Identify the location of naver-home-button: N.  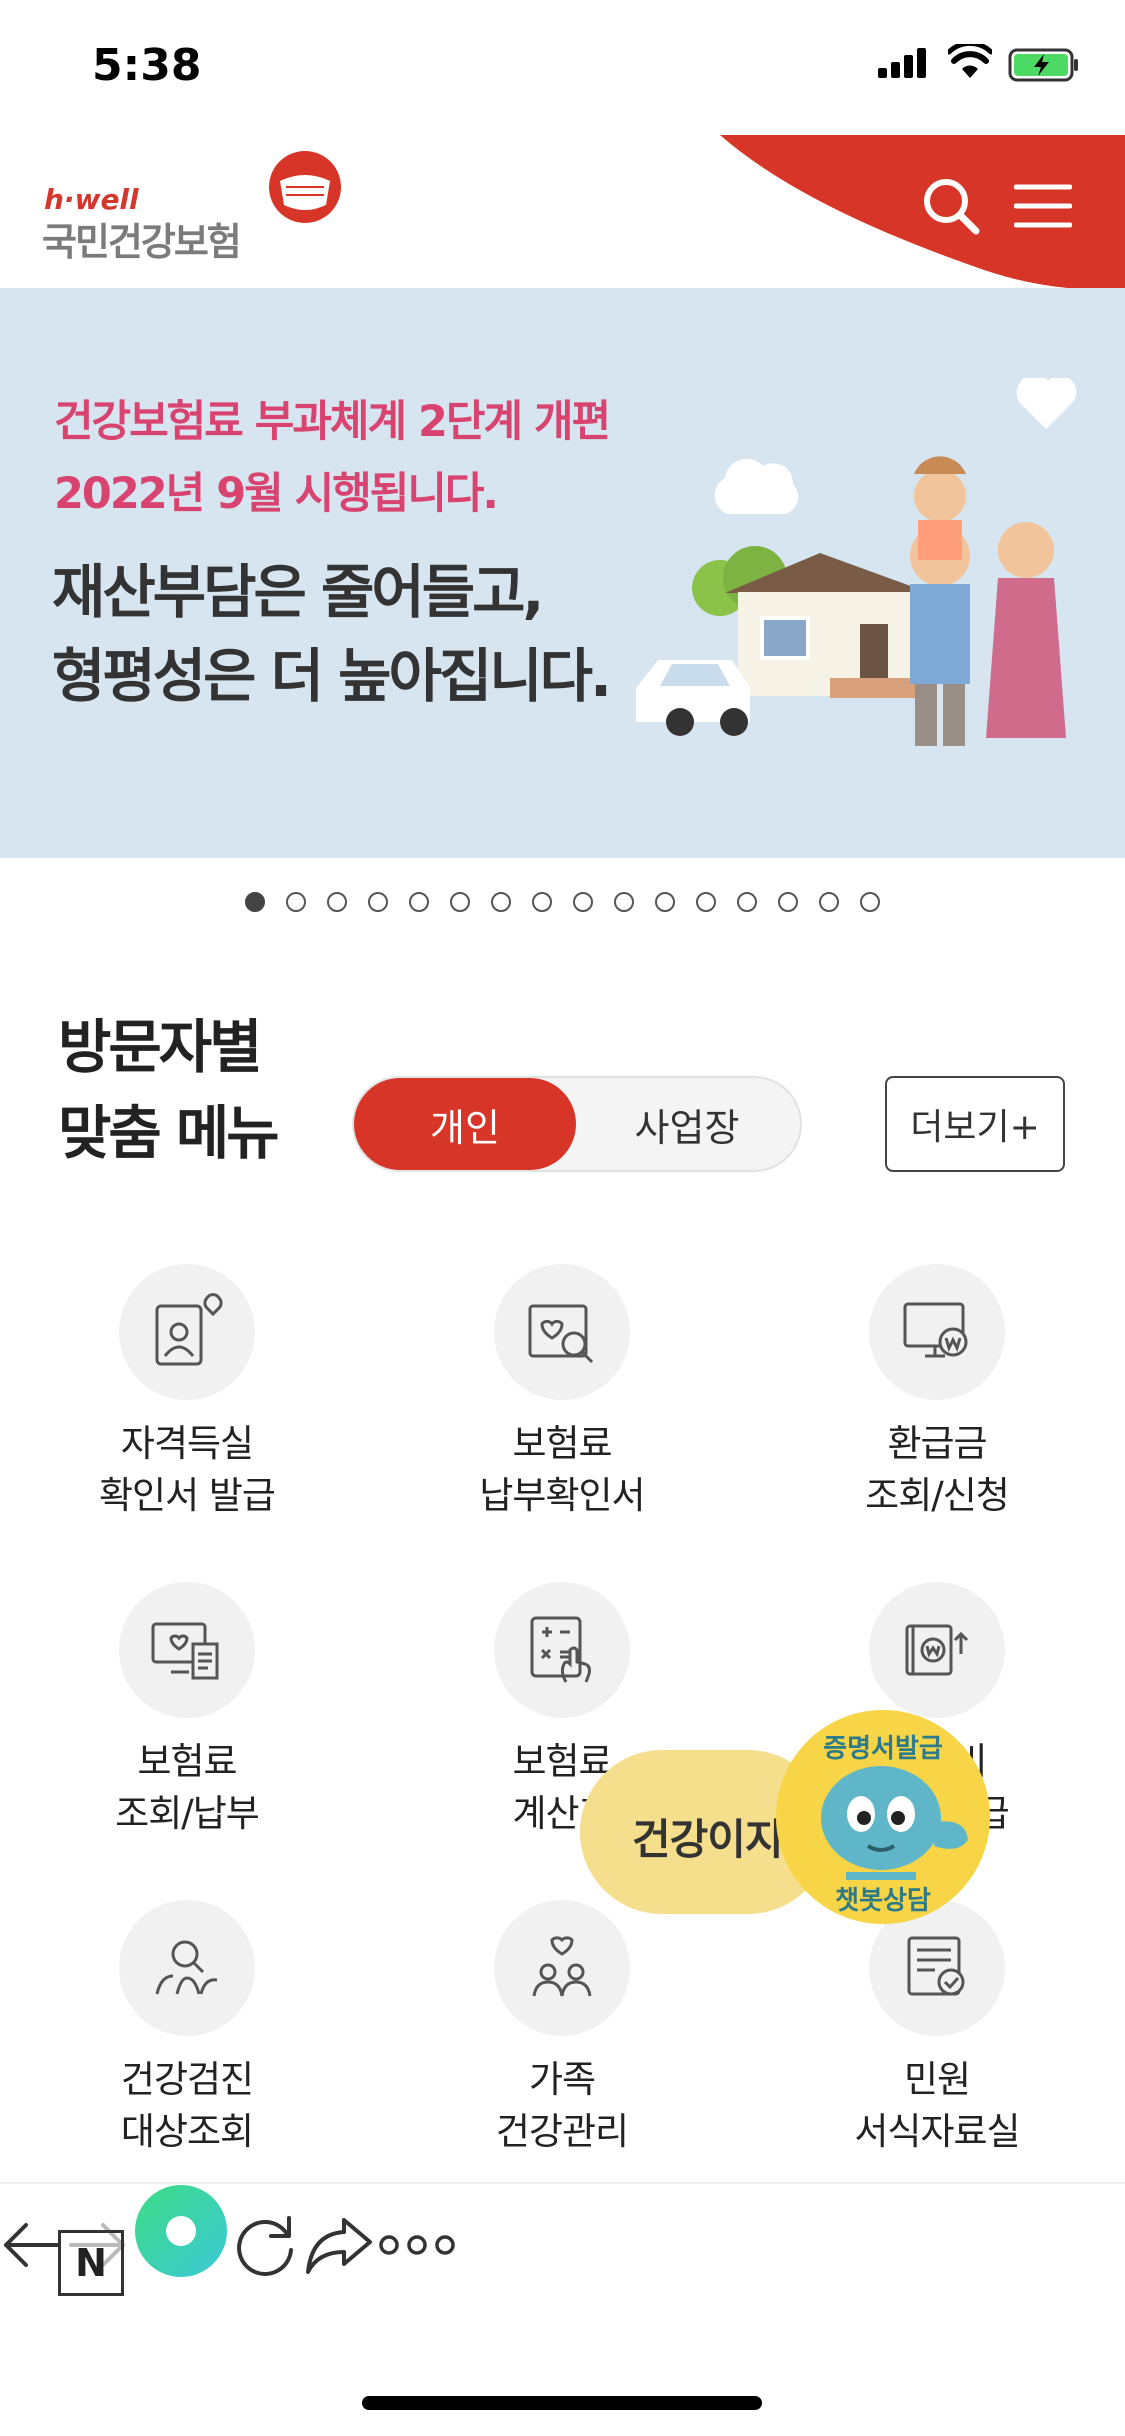
(91, 2263).